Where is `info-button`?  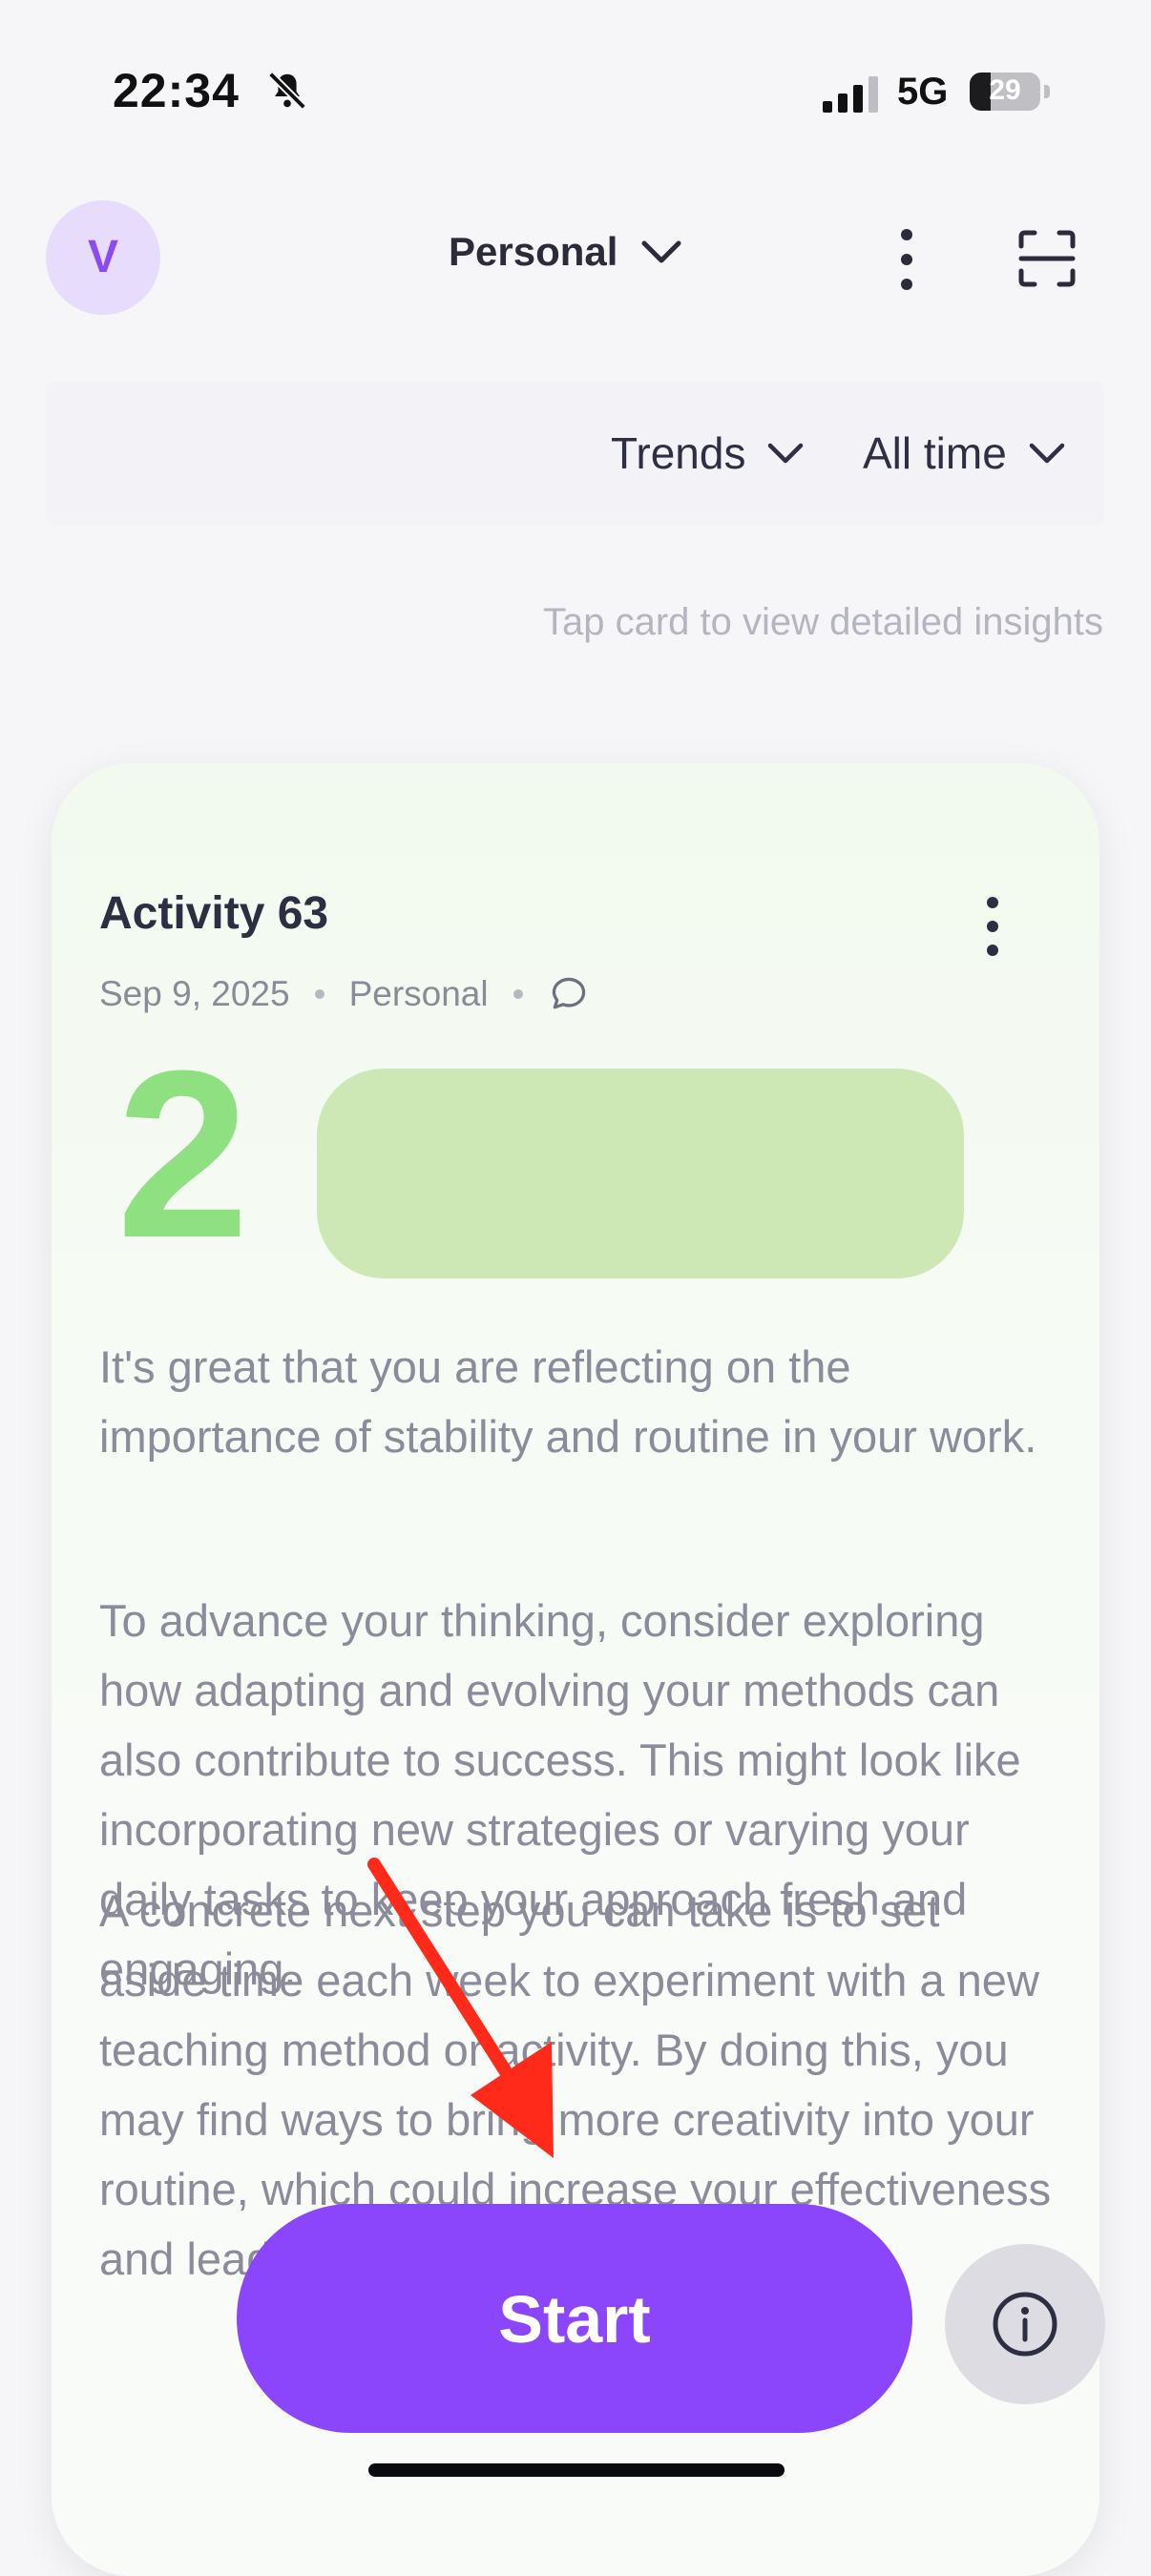
info-button is located at coordinates (1025, 2324).